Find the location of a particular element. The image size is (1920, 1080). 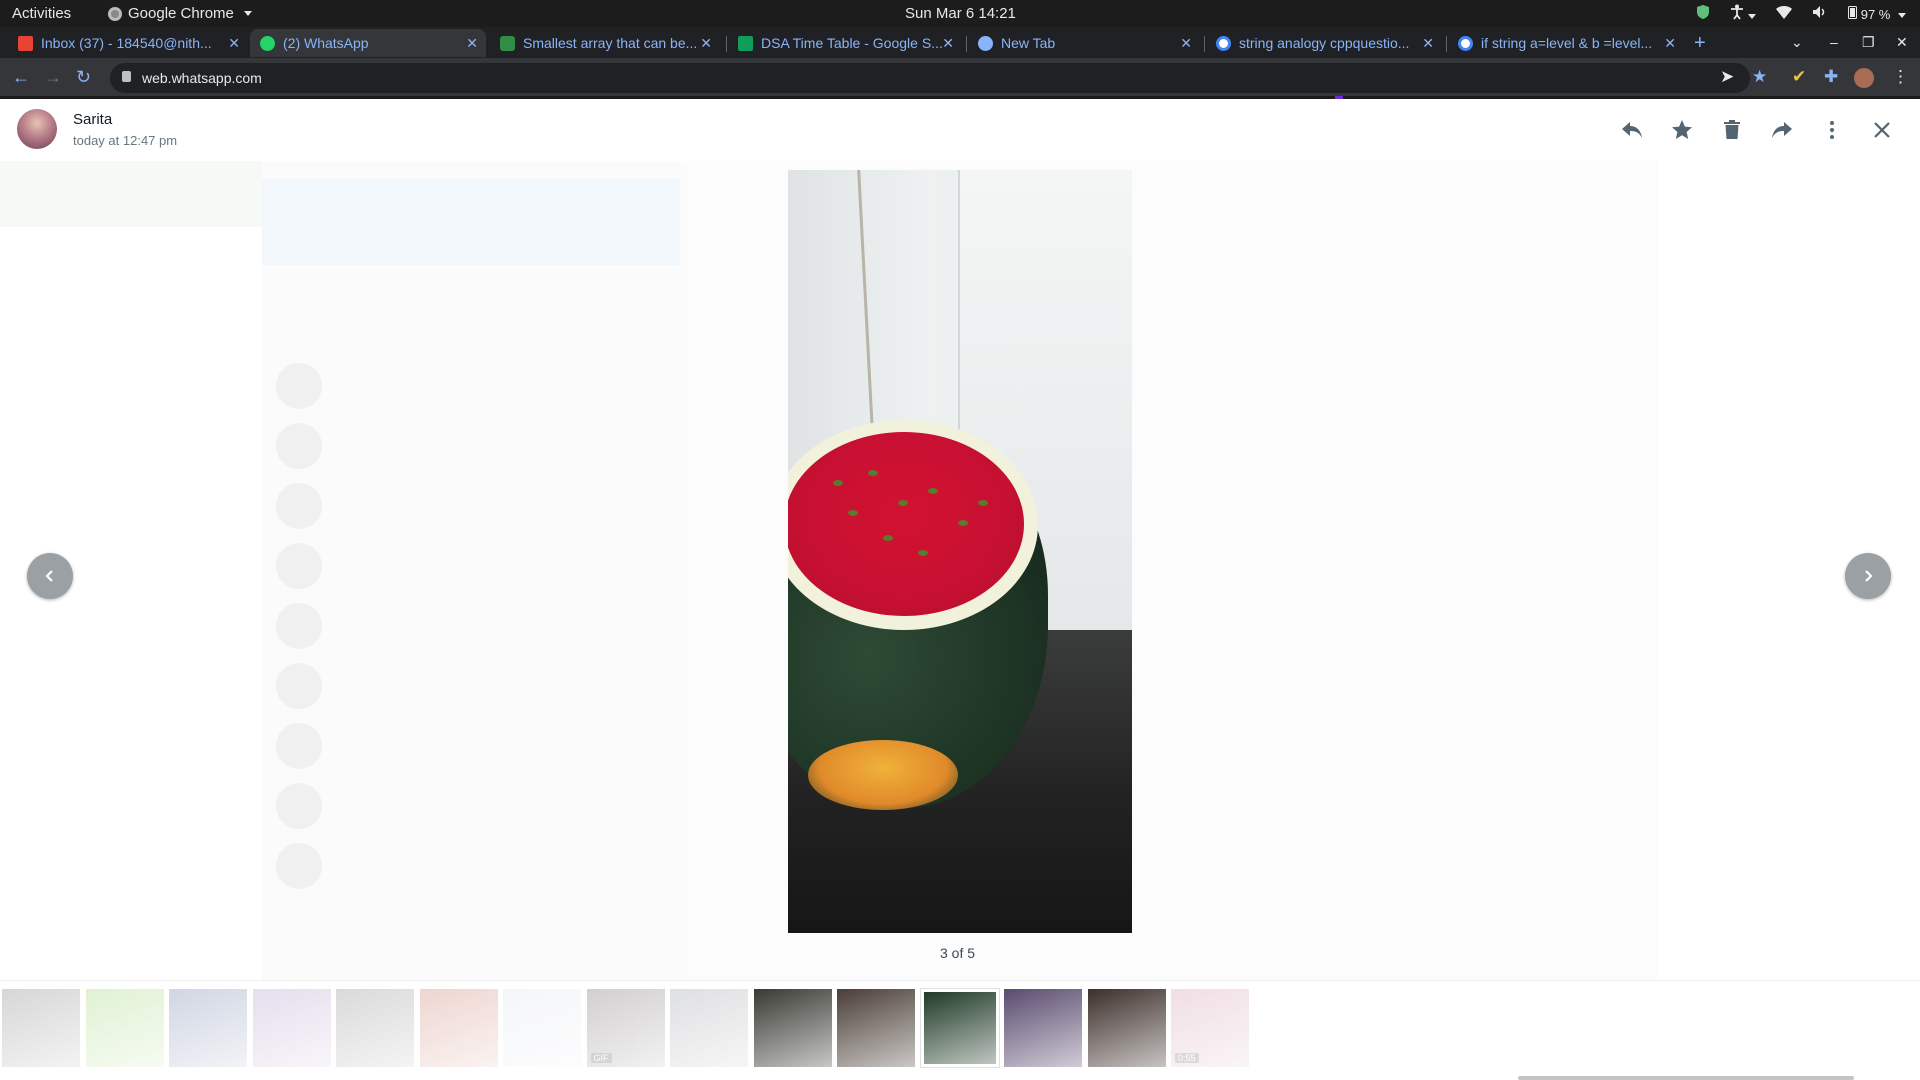

gif-badge: GIF is located at coordinates (601, 1058).